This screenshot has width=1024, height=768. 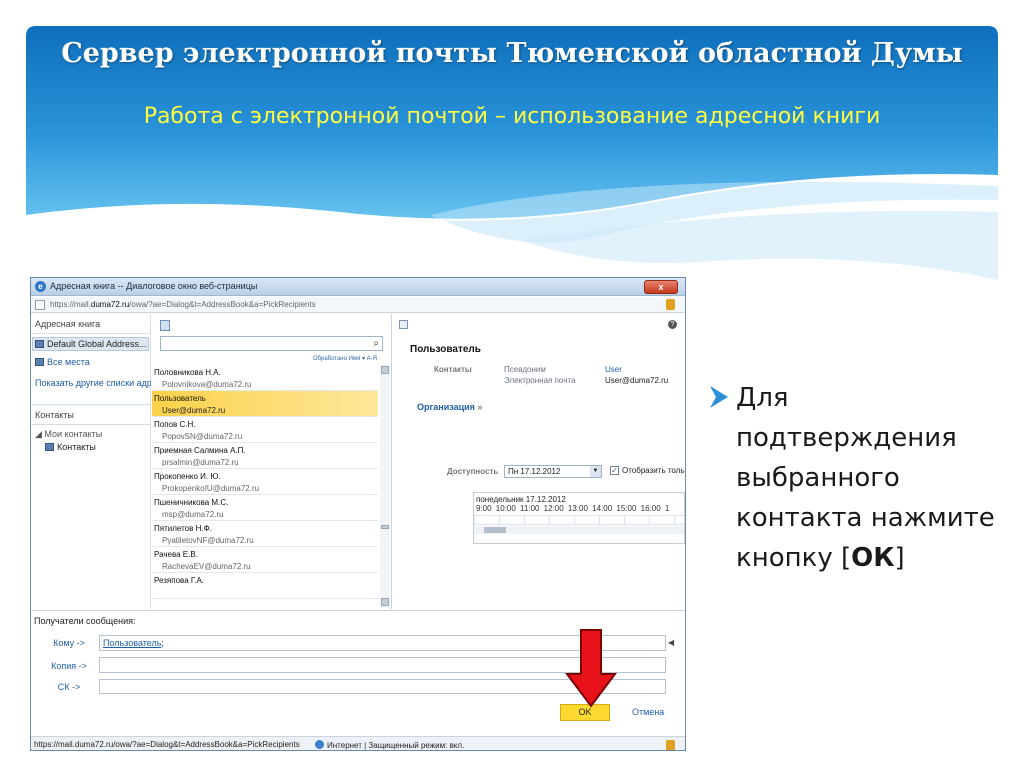 I want to click on window-close-button: x, so click(x=661, y=287).